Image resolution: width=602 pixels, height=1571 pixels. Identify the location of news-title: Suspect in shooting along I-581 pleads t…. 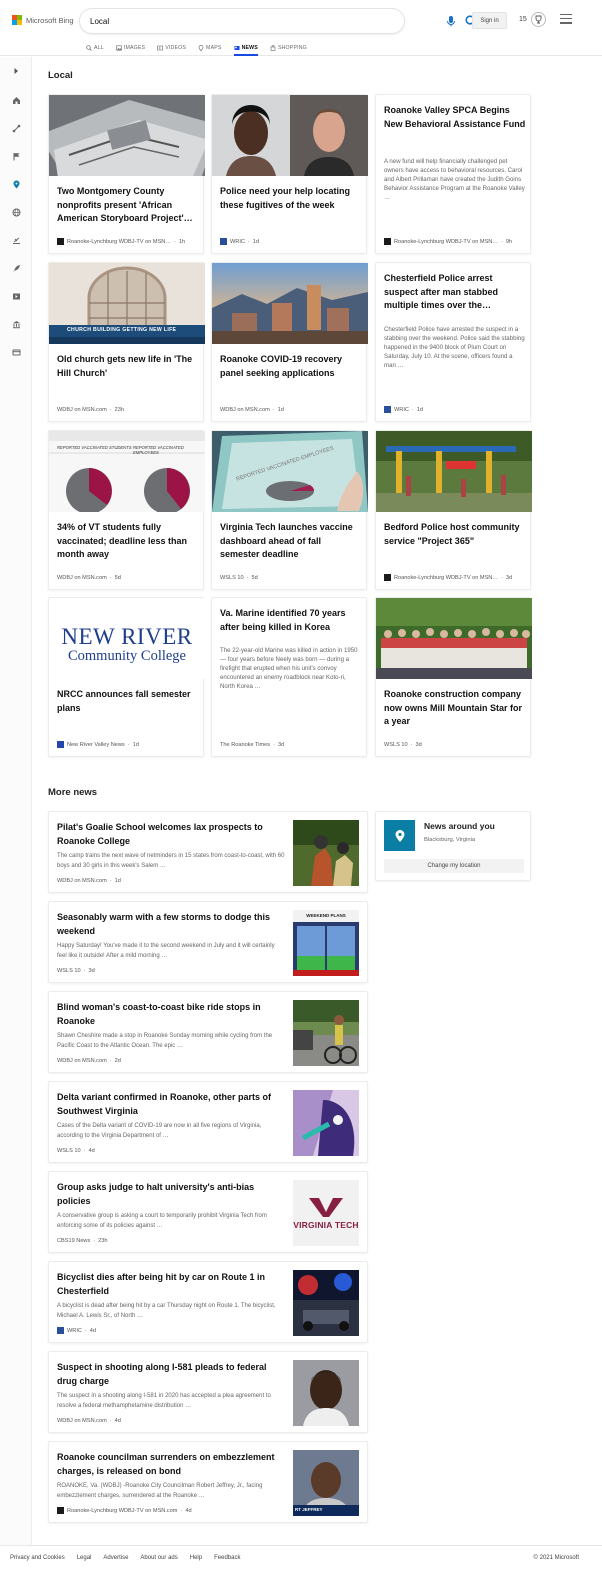
(171, 1374).